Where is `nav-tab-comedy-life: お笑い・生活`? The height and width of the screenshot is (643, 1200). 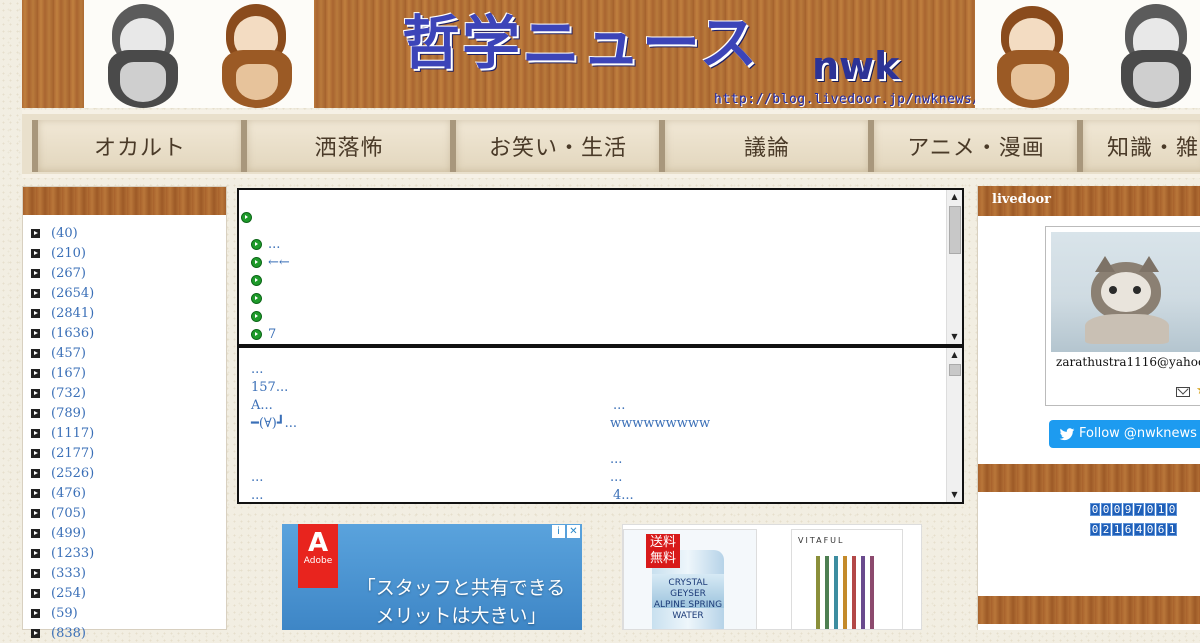 nav-tab-comedy-life: お笑い・生活 is located at coordinates (556, 146).